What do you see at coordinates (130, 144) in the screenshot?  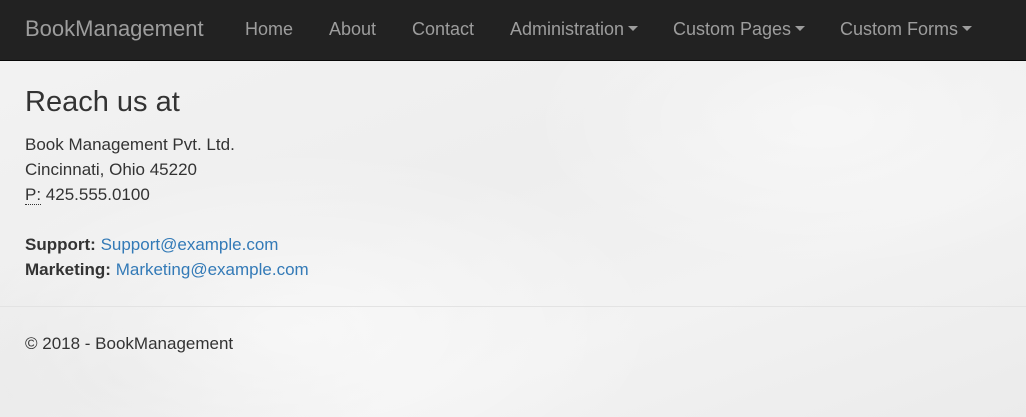 I see `company-name: Book Management Pvt. Ltd.` at bounding box center [130, 144].